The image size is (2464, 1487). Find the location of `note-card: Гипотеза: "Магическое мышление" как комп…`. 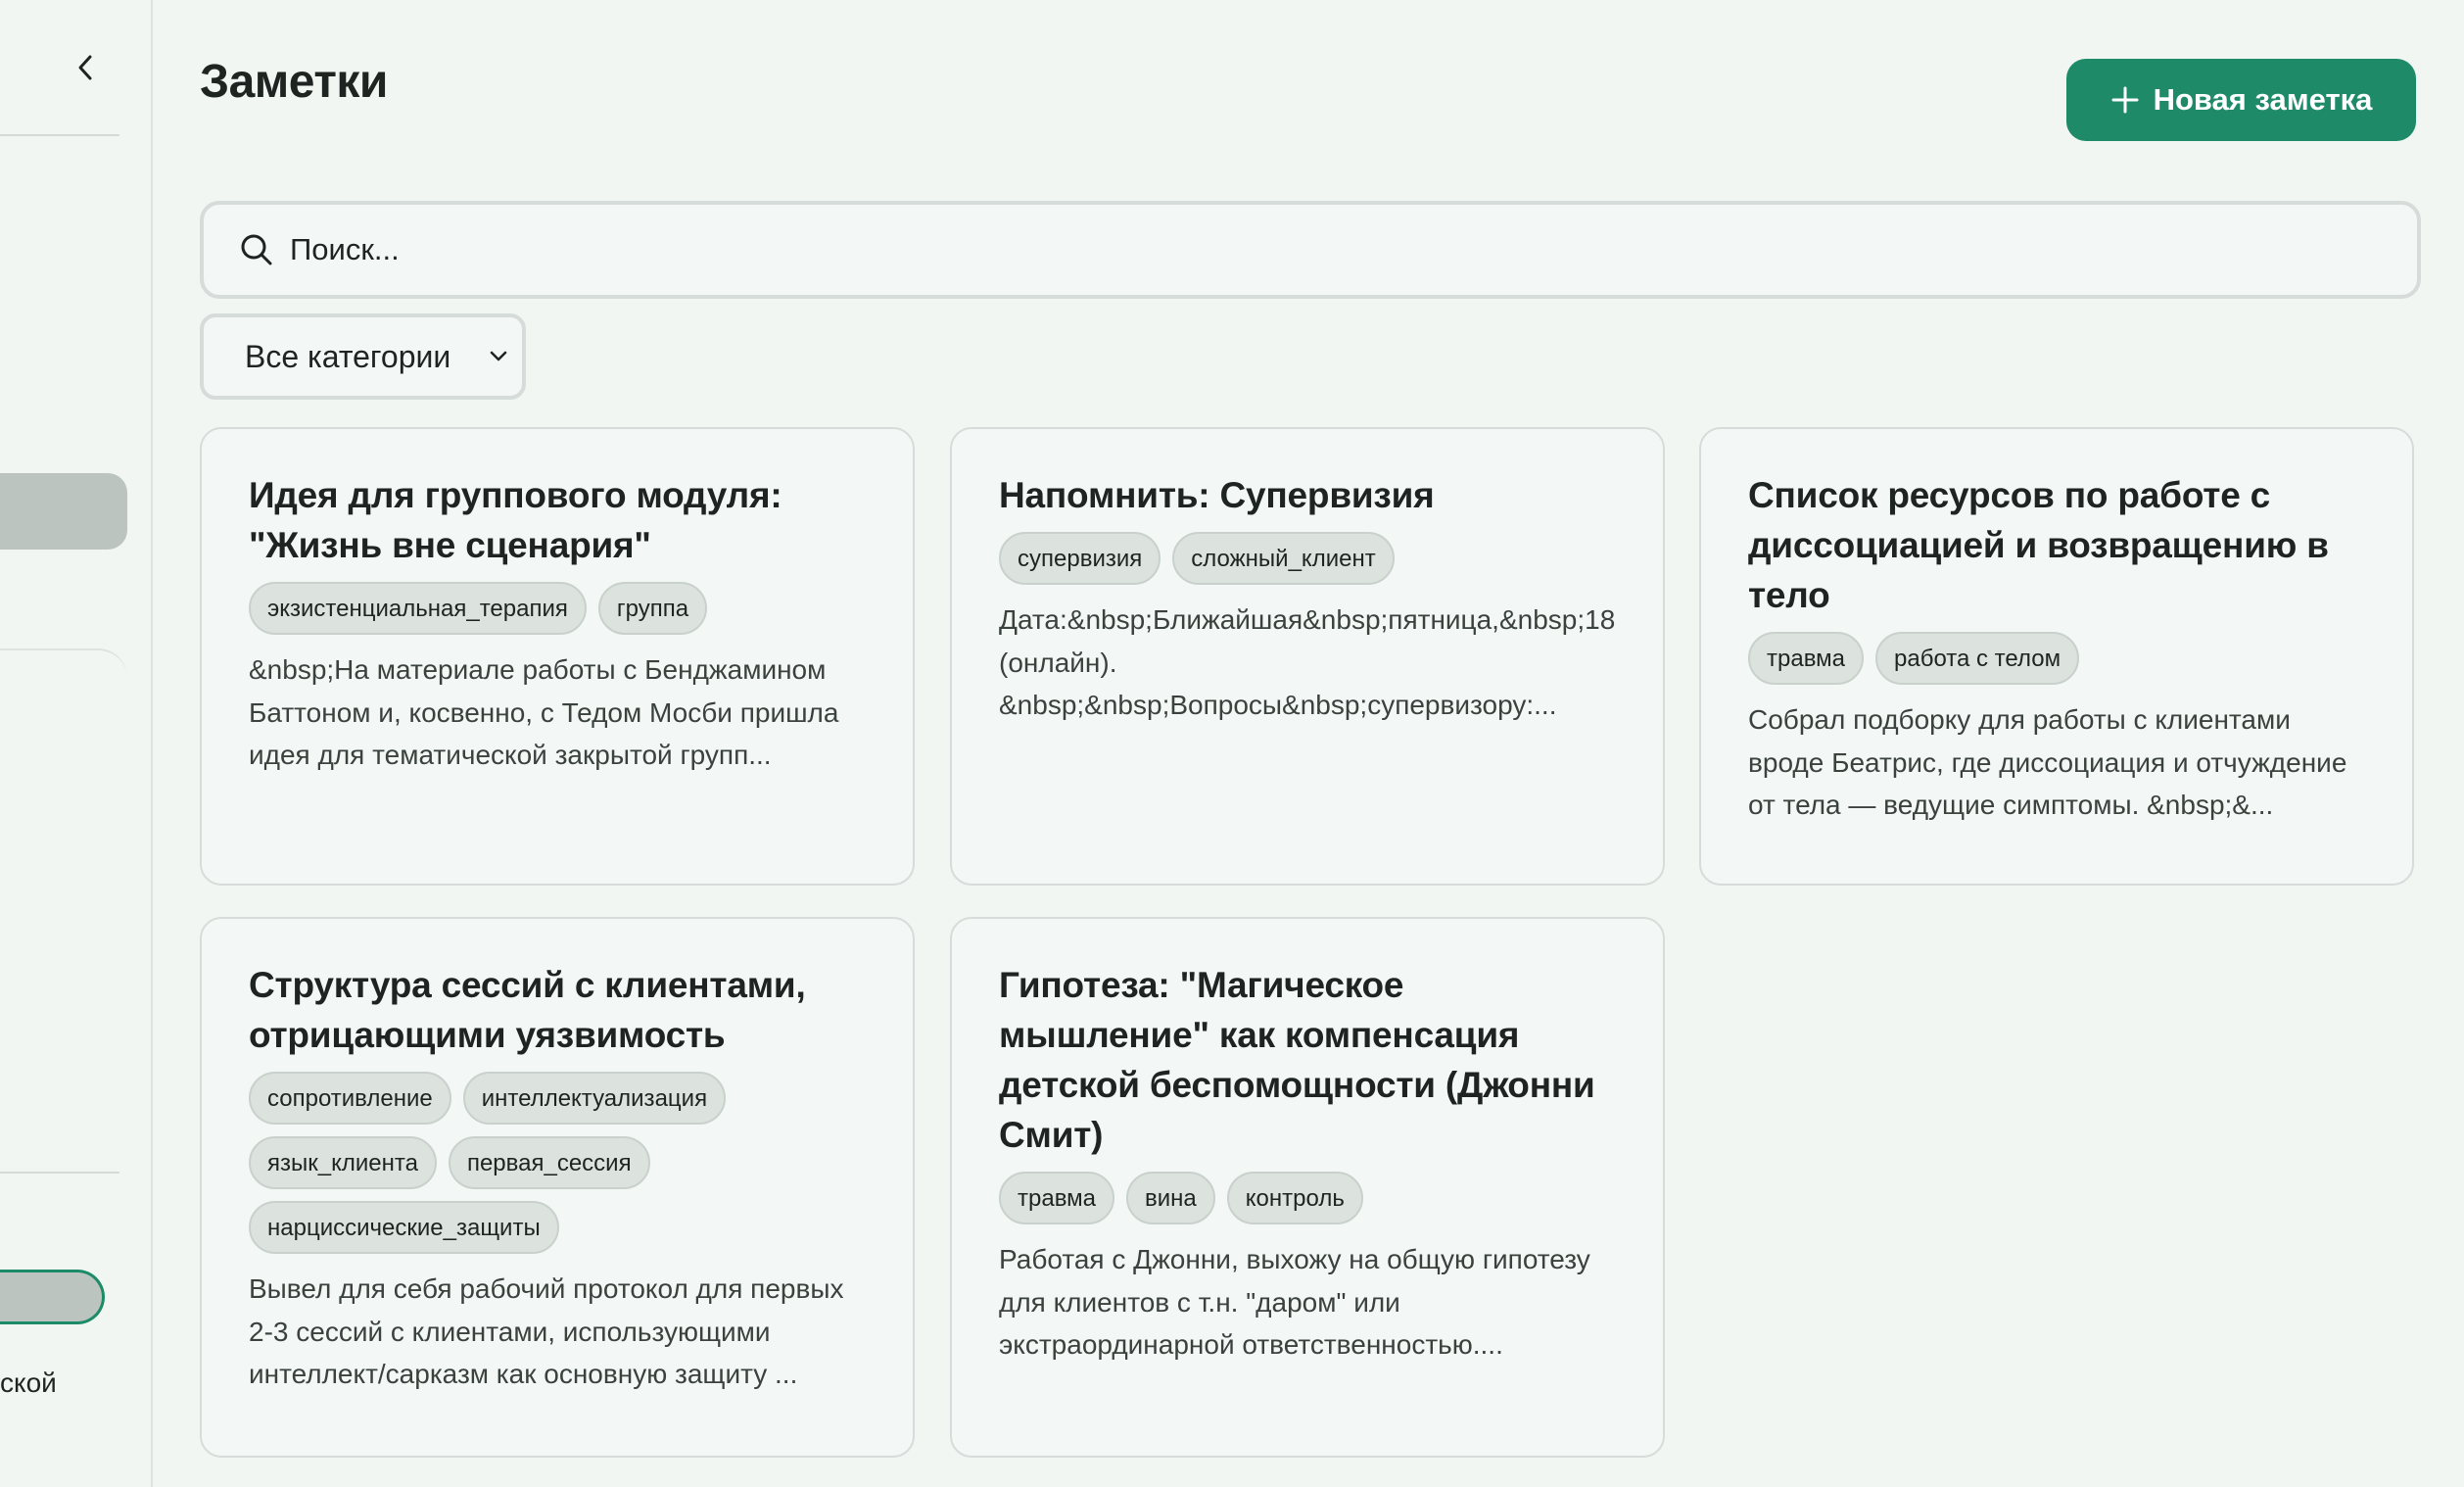

note-card: Гипотеза: "Магическое мышление" как комп… is located at coordinates (1307, 1187).